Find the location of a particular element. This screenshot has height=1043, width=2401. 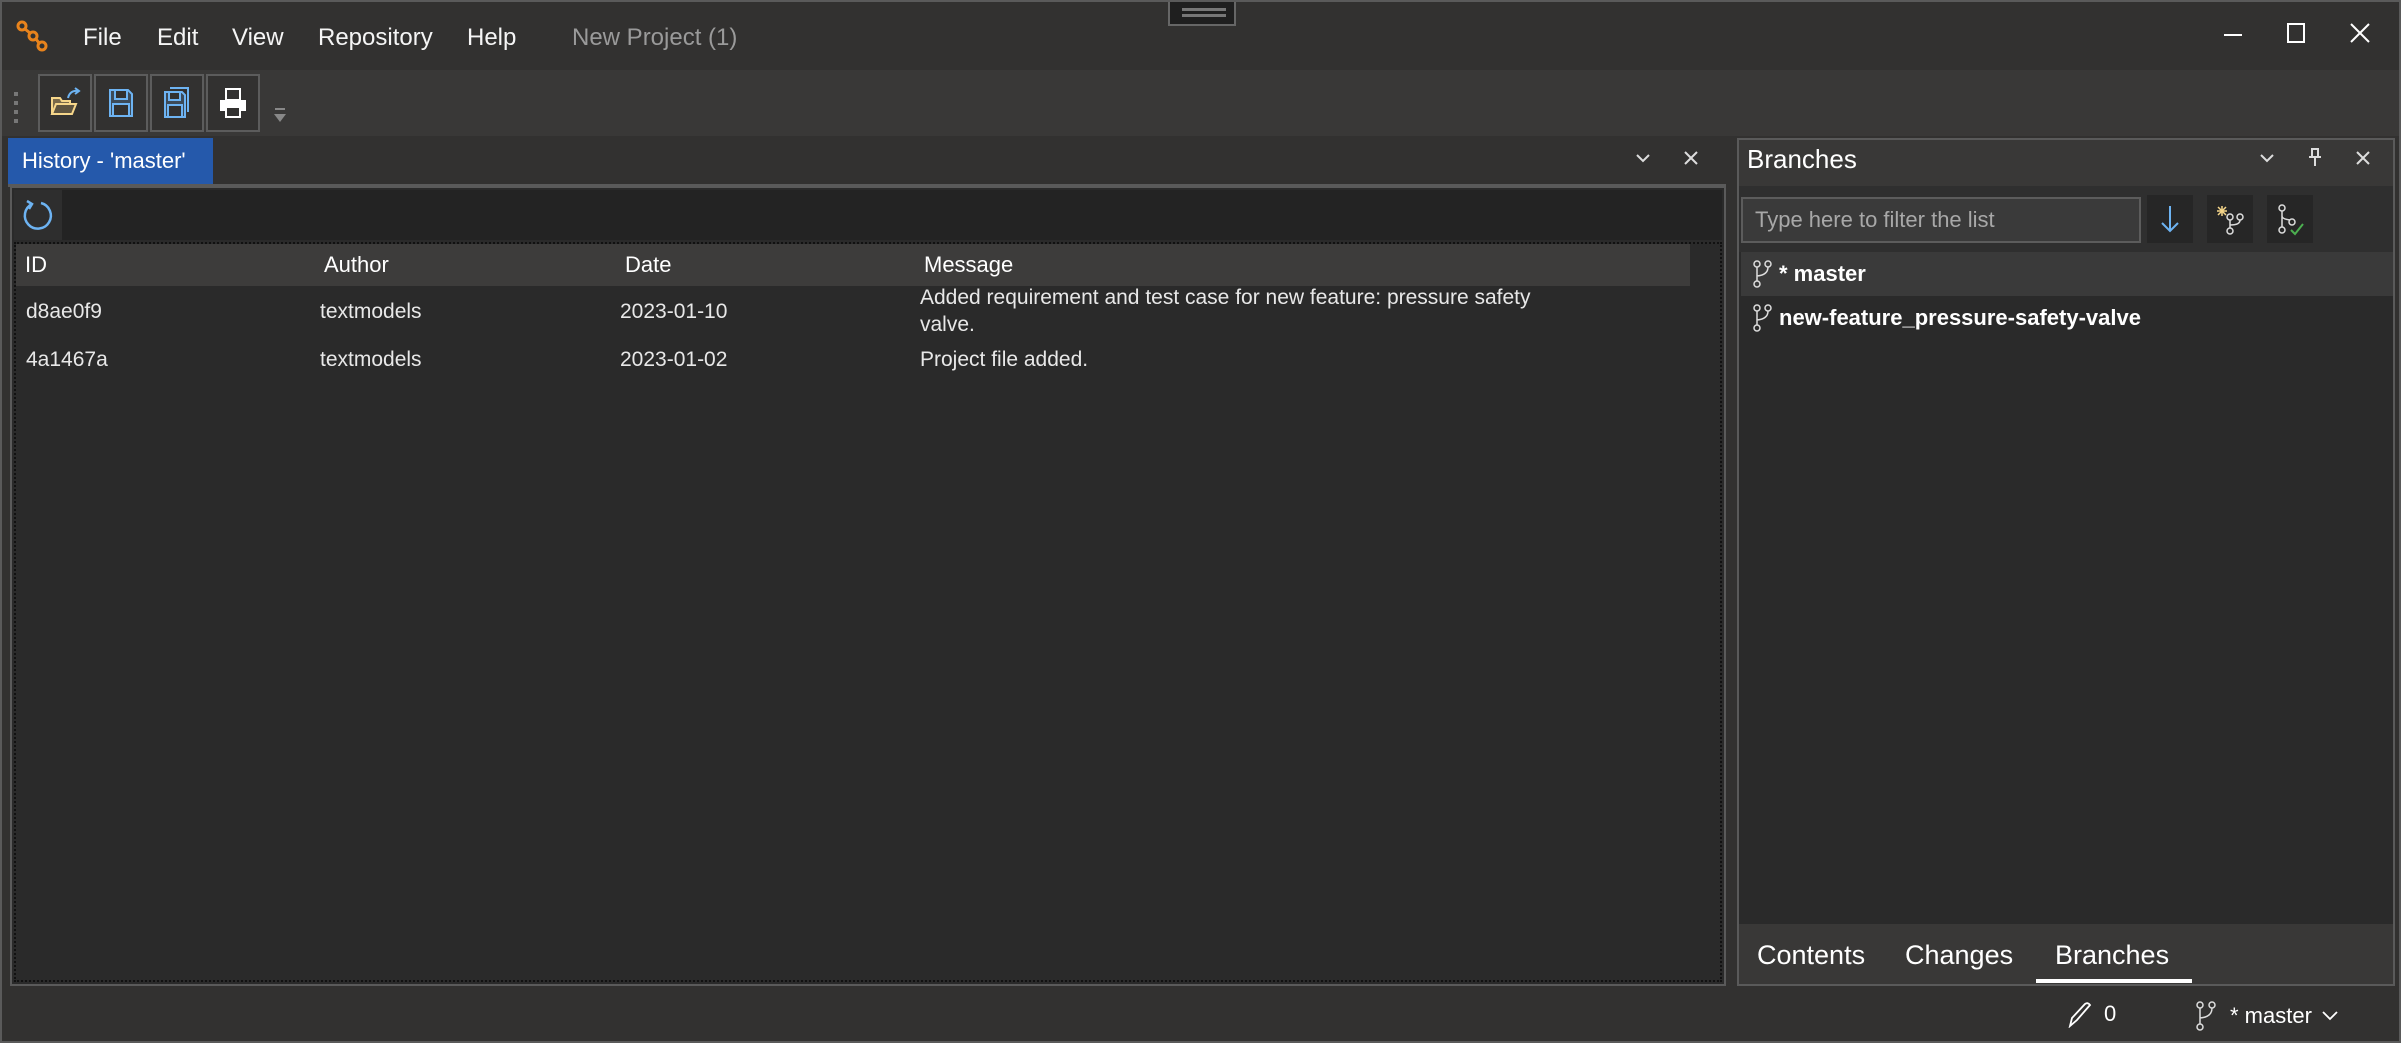

arrow-down-icon is located at coordinates (2170, 219).